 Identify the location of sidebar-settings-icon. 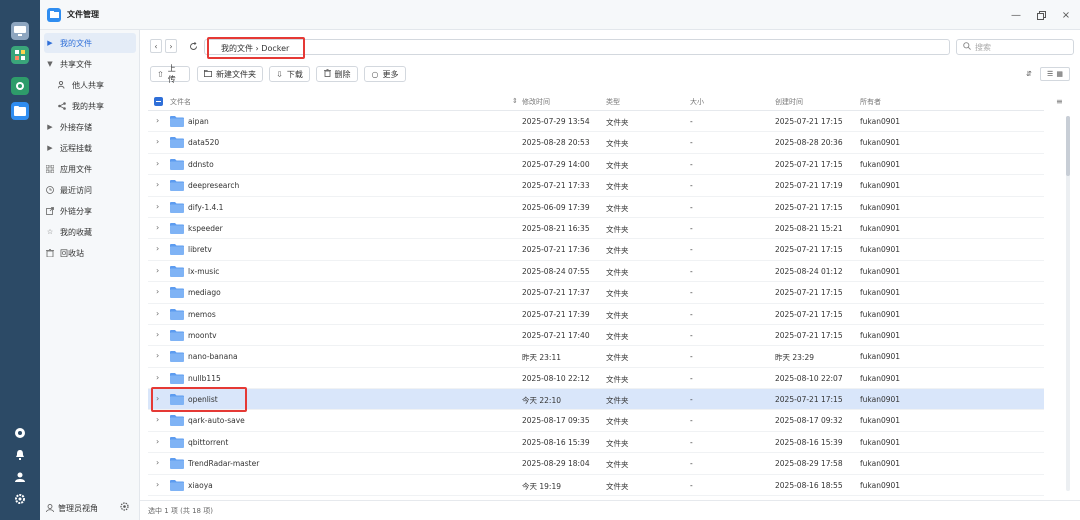
(124, 507).